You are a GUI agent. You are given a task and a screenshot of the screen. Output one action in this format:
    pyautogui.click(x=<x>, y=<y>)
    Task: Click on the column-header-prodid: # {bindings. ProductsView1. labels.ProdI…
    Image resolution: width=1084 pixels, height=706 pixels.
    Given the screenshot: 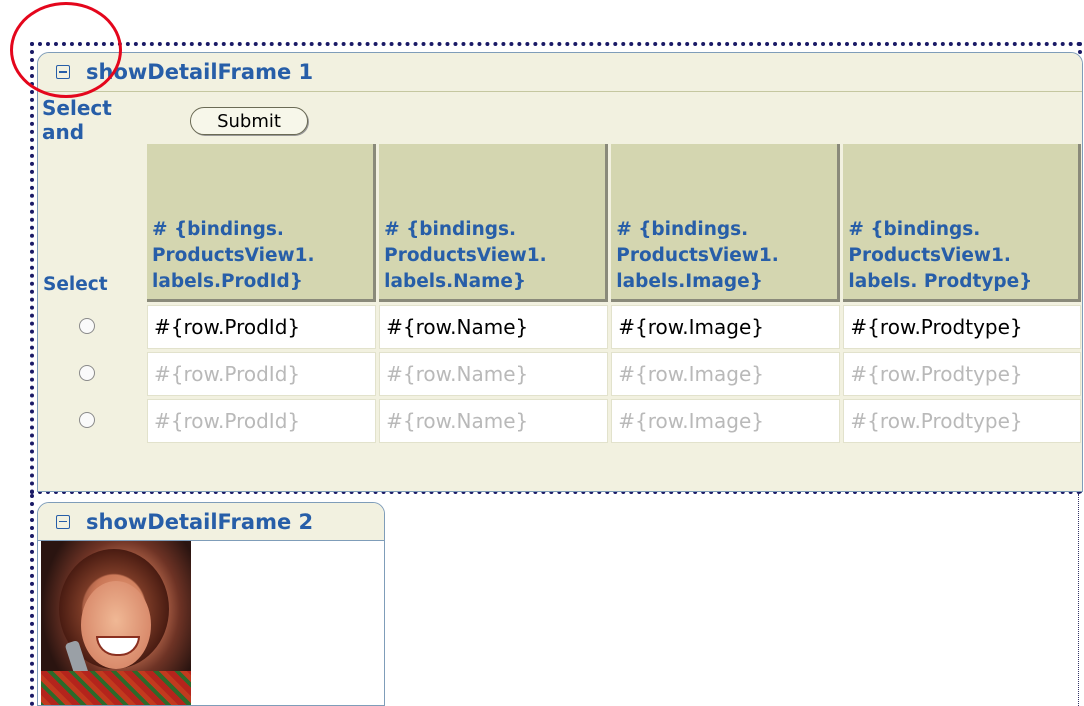 What is the action you would take?
    pyautogui.click(x=262, y=223)
    